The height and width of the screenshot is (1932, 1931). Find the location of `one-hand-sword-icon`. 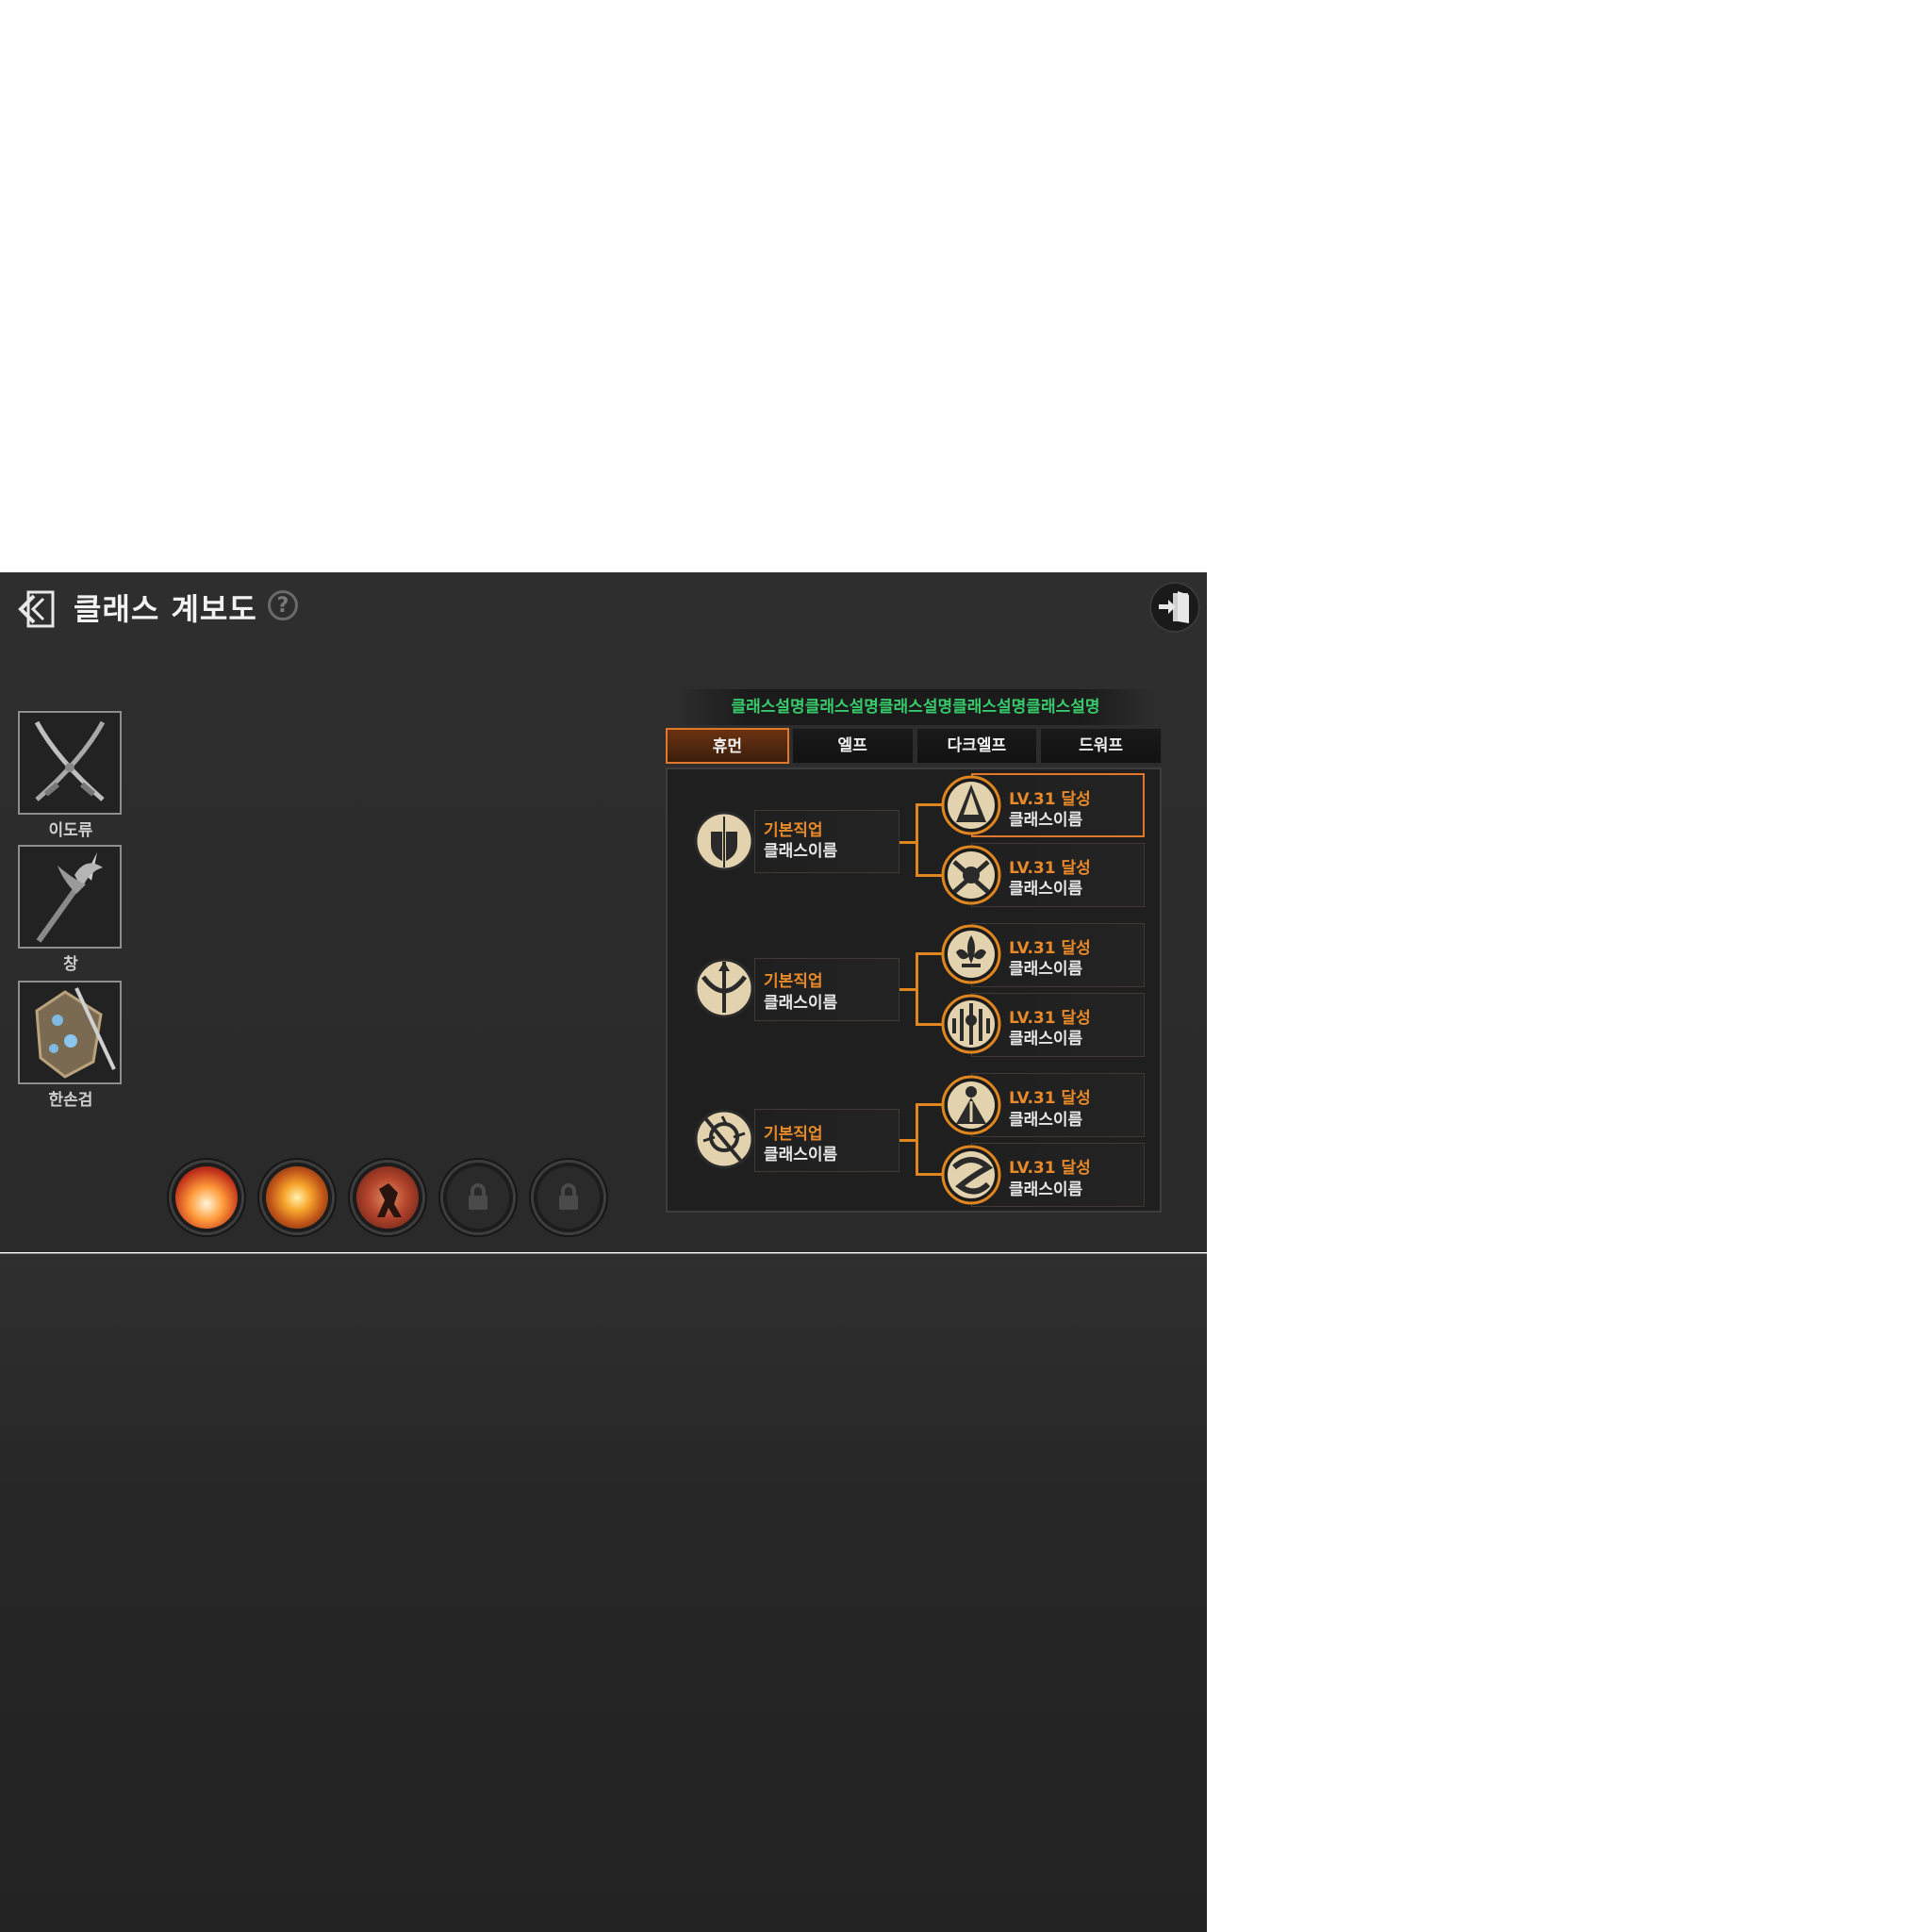

one-hand-sword-icon is located at coordinates (70, 1032).